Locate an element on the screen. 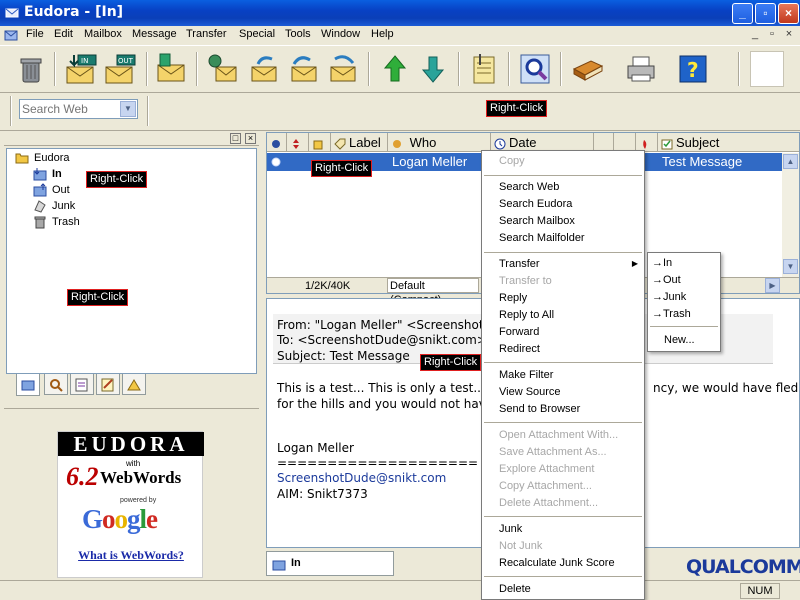 The height and width of the screenshot is (600, 800). print-icon is located at coordinates (641, 69).